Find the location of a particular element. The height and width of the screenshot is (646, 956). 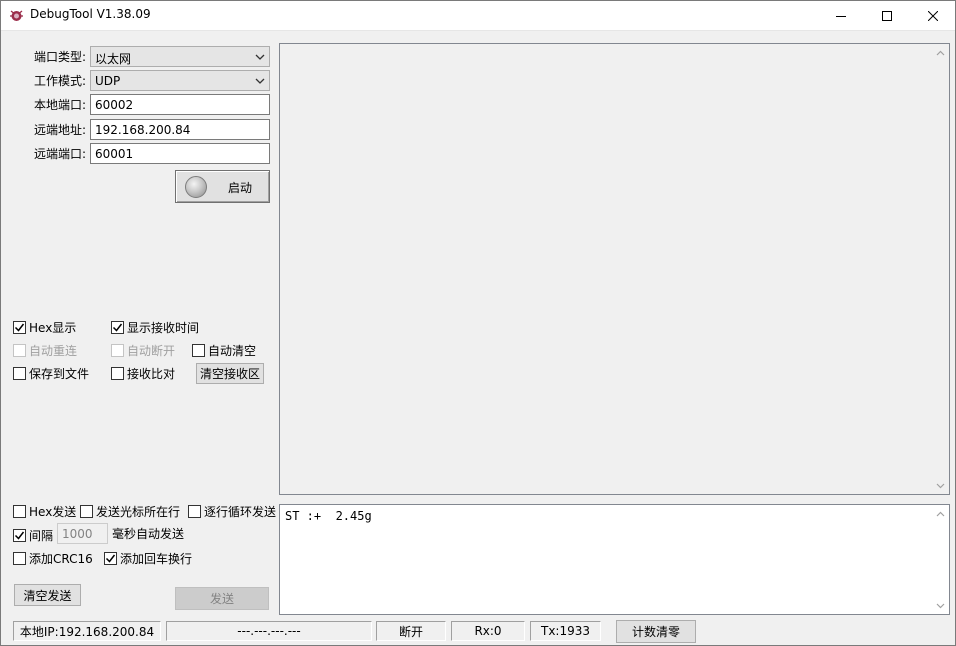

add-crlf-checkbox: 添加回车换行 is located at coordinates (148, 558).